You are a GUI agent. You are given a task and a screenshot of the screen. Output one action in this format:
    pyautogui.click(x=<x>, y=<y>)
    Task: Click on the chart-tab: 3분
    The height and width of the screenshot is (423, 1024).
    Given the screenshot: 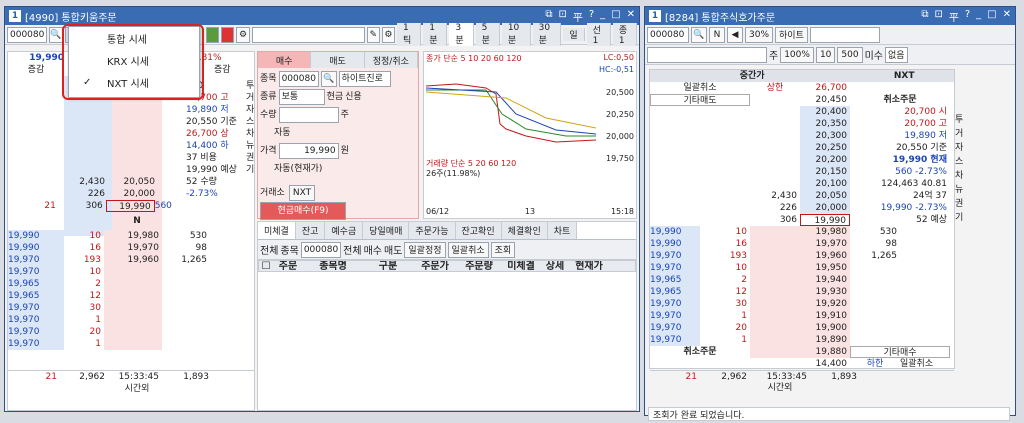 What is the action you would take?
    pyautogui.click(x=461, y=34)
    